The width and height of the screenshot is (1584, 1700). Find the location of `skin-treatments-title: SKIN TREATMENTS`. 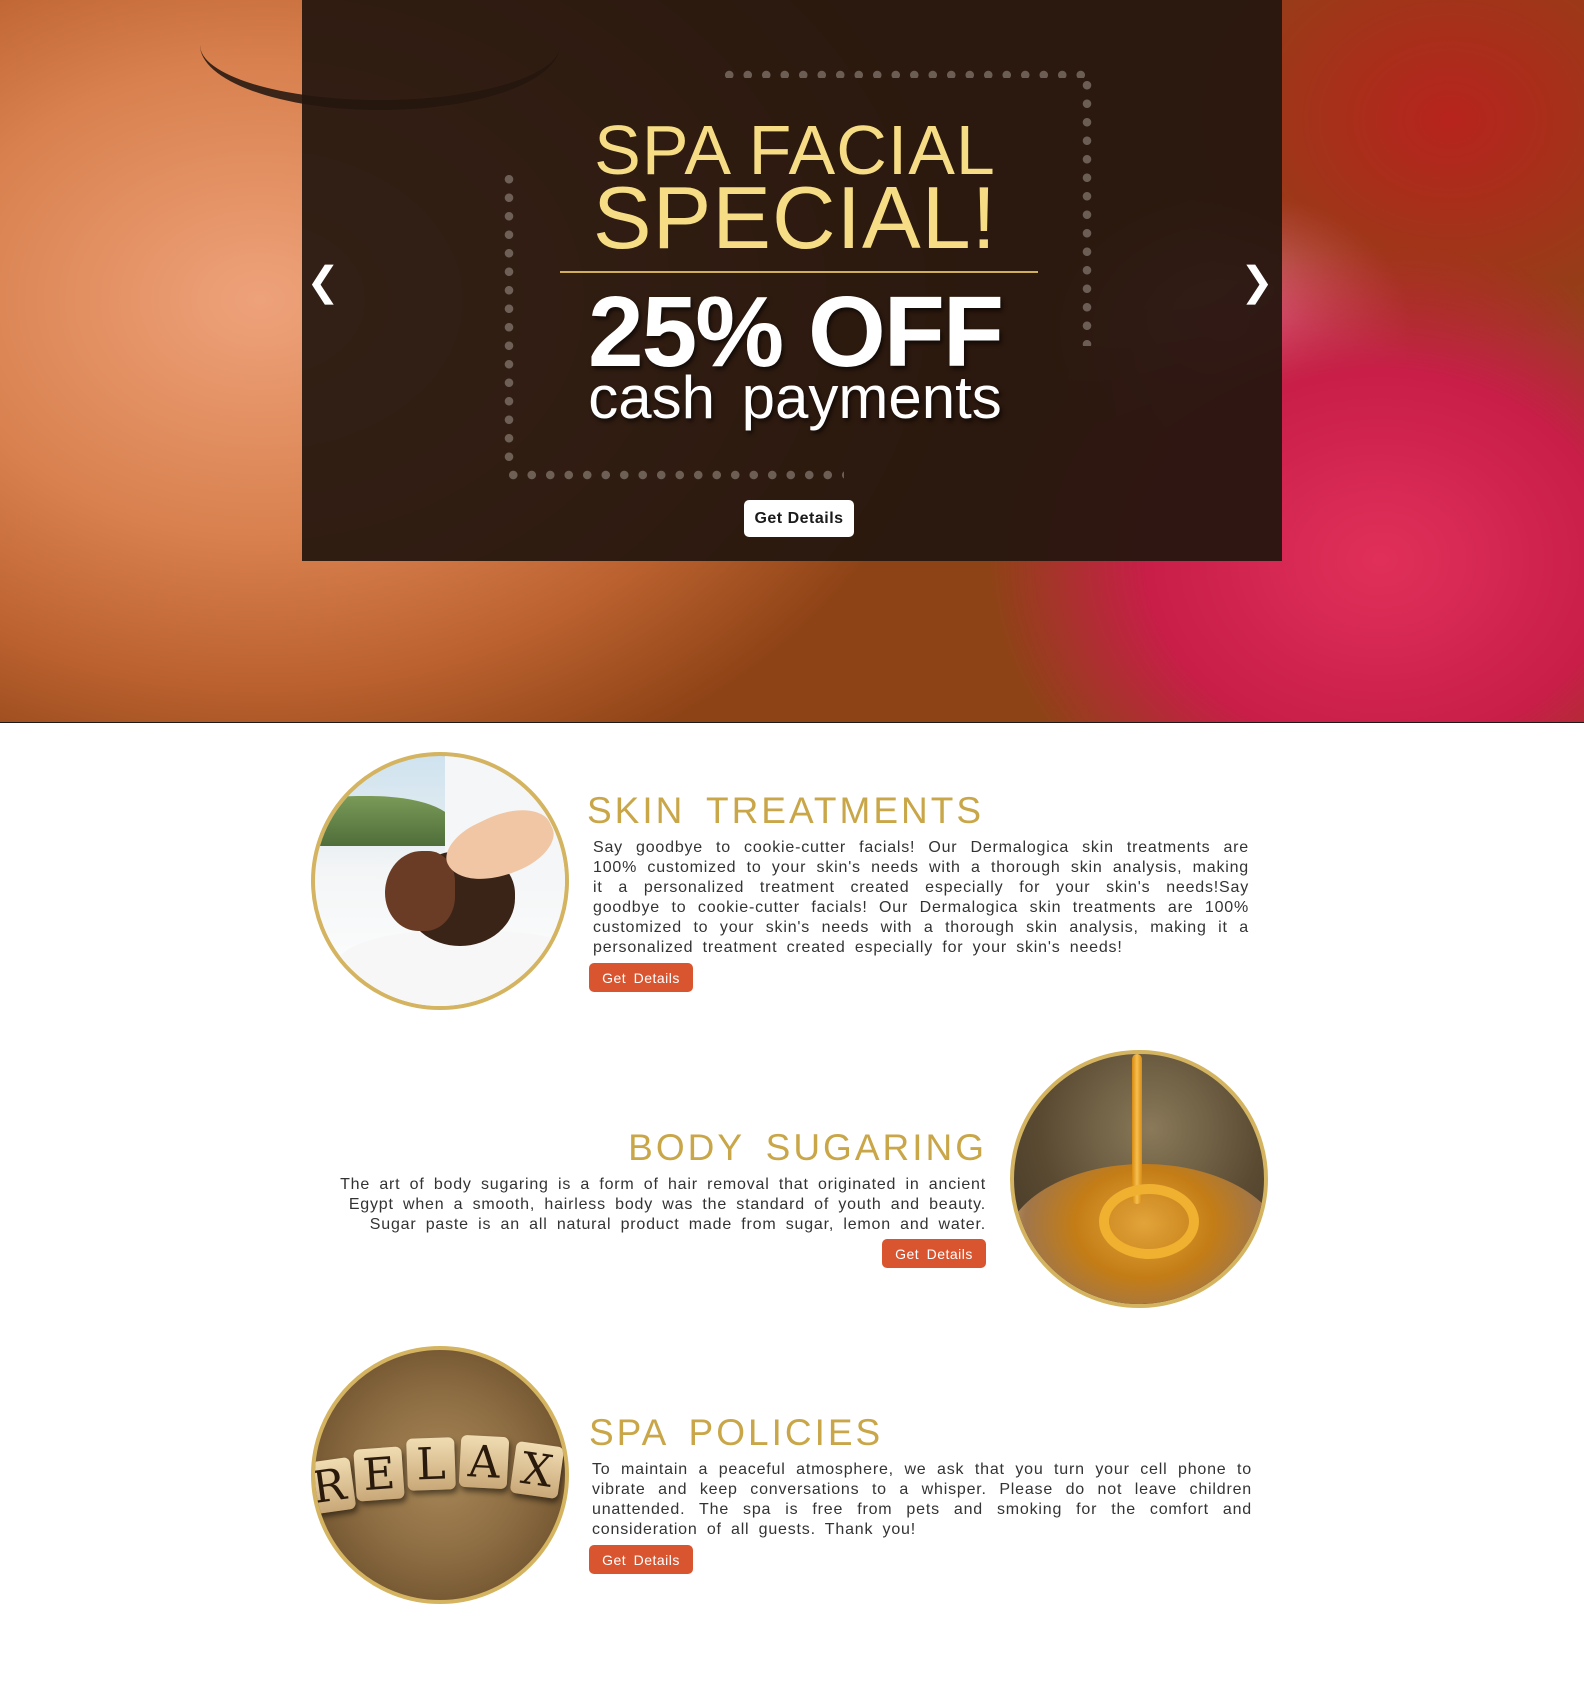

skin-treatments-title: SKIN TREATMENTS is located at coordinates (786, 810).